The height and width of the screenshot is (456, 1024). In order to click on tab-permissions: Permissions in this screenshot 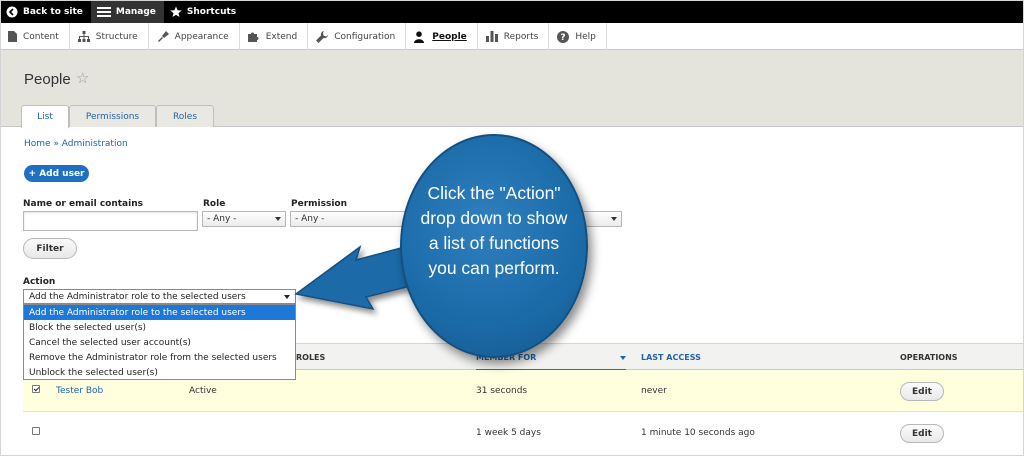, I will do `click(112, 116)`.